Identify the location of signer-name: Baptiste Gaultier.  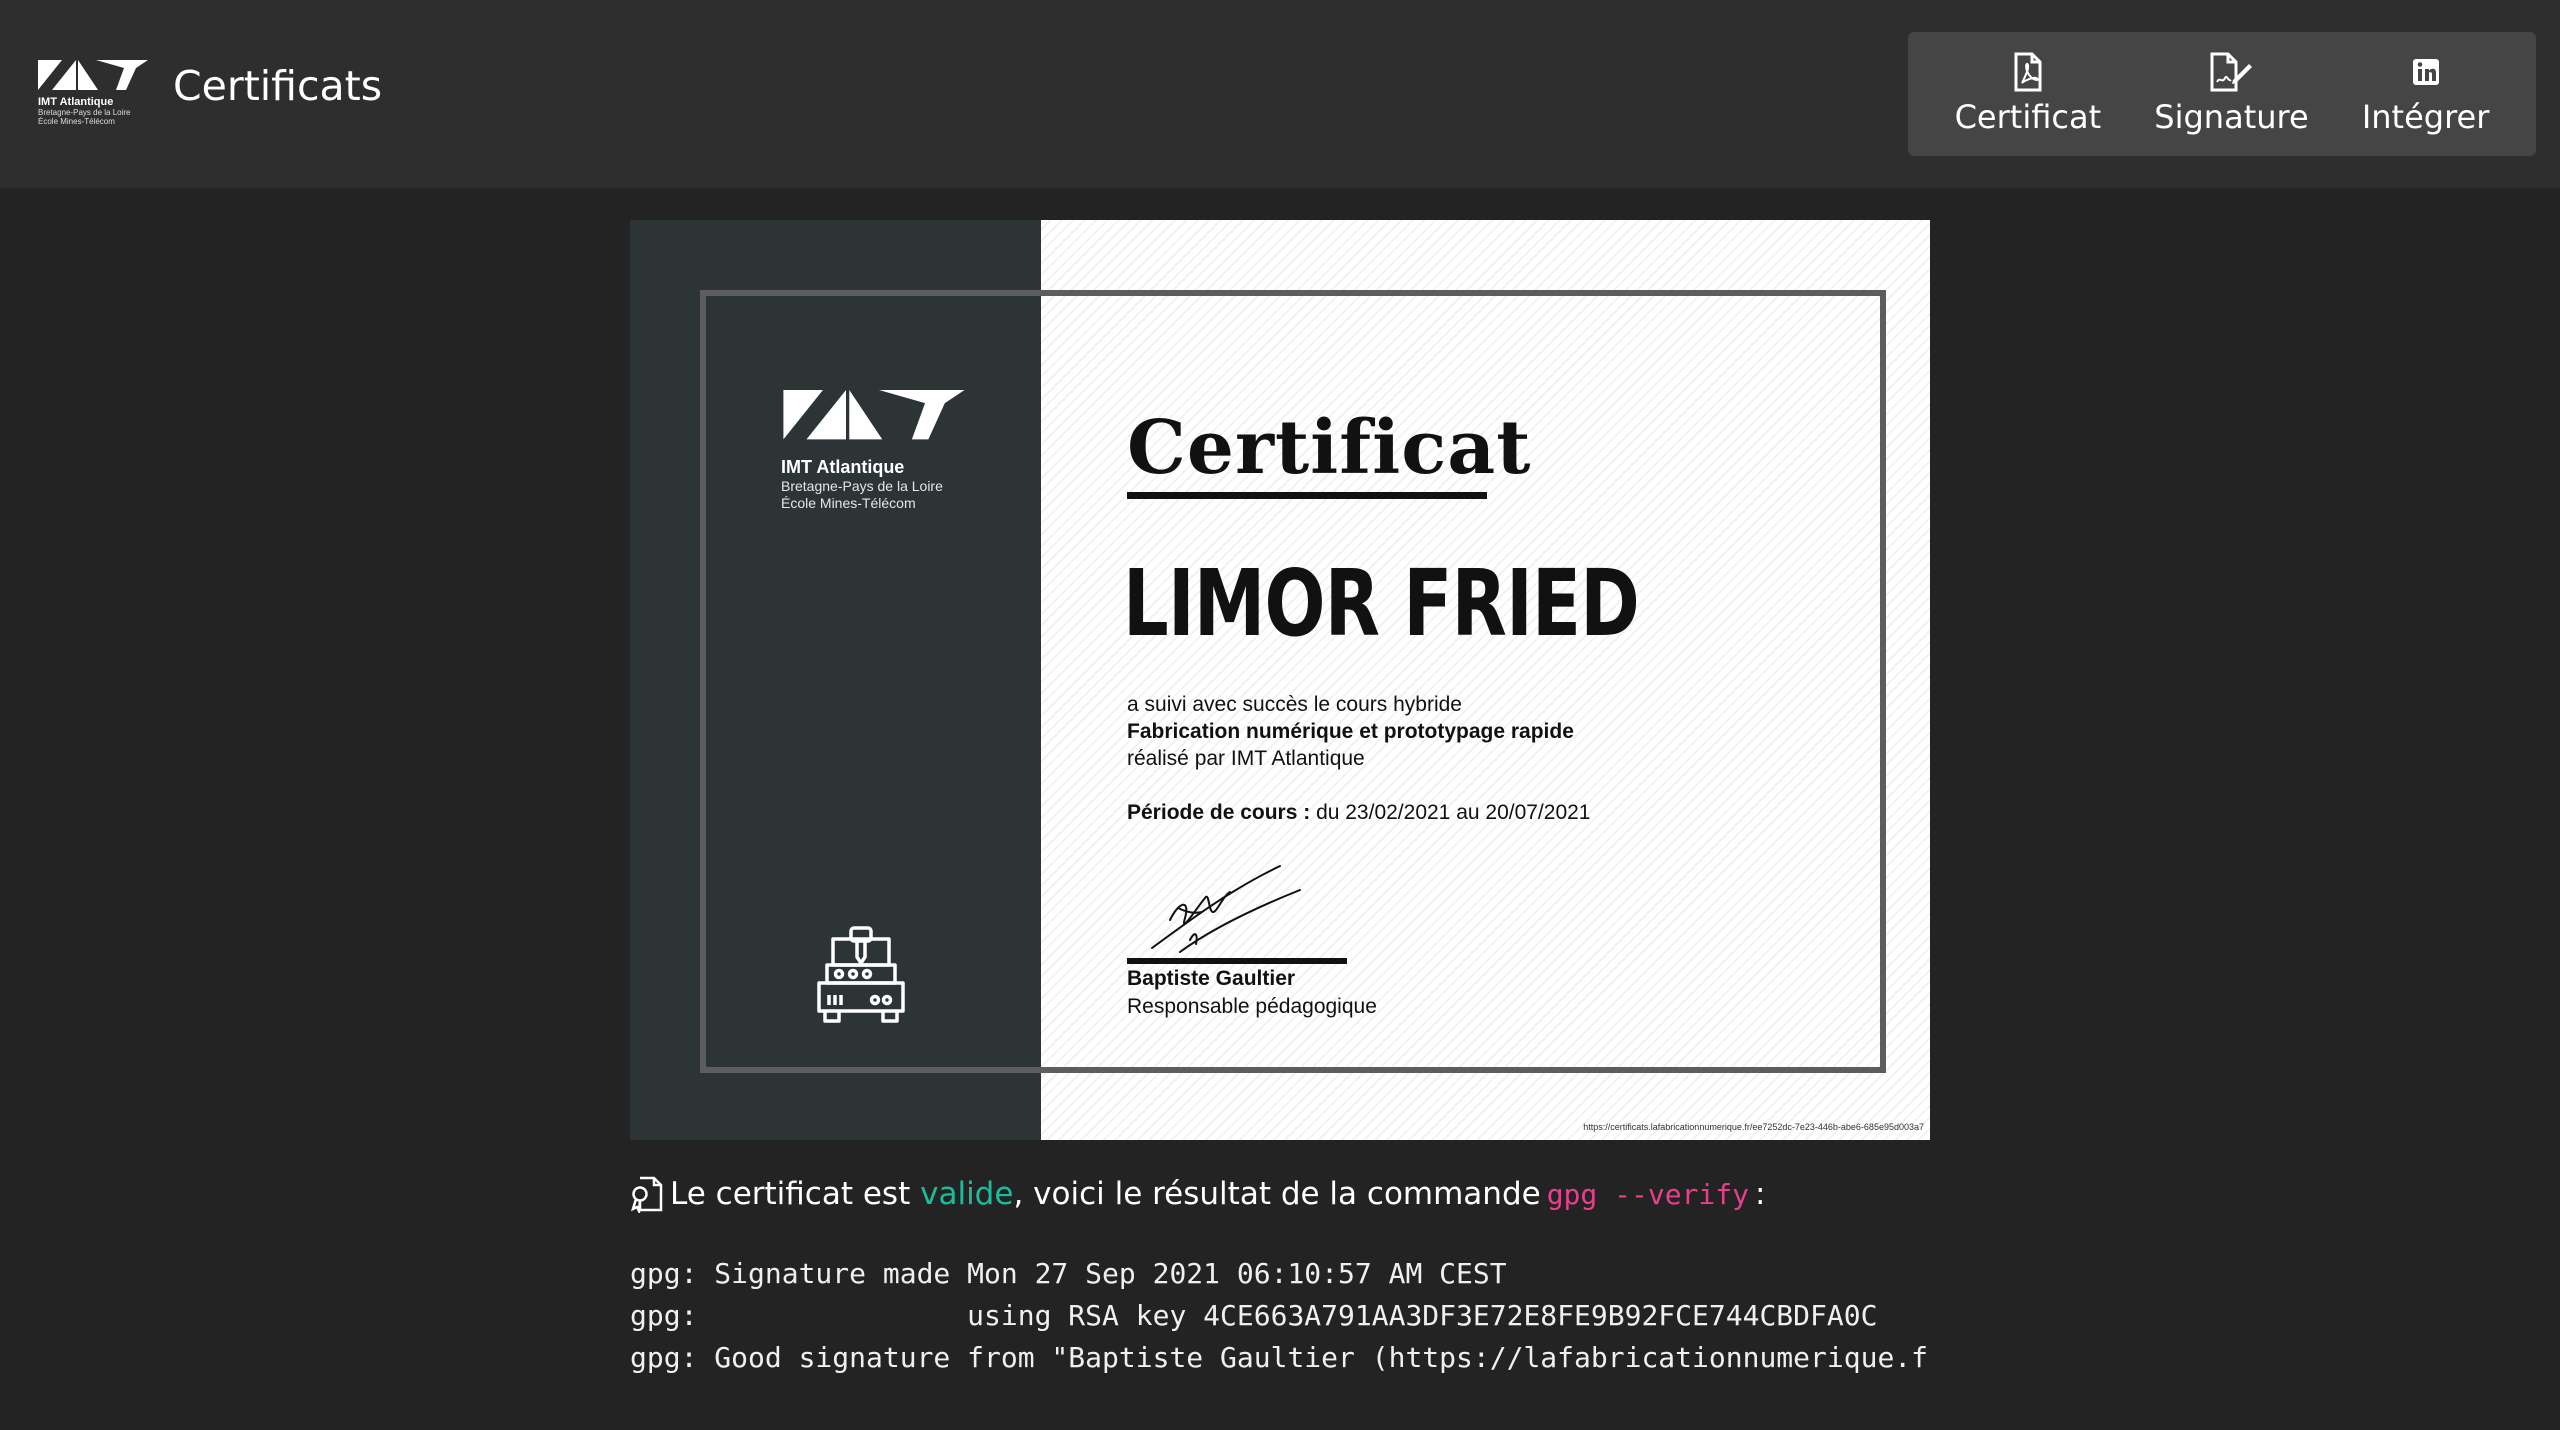
(1211, 978).